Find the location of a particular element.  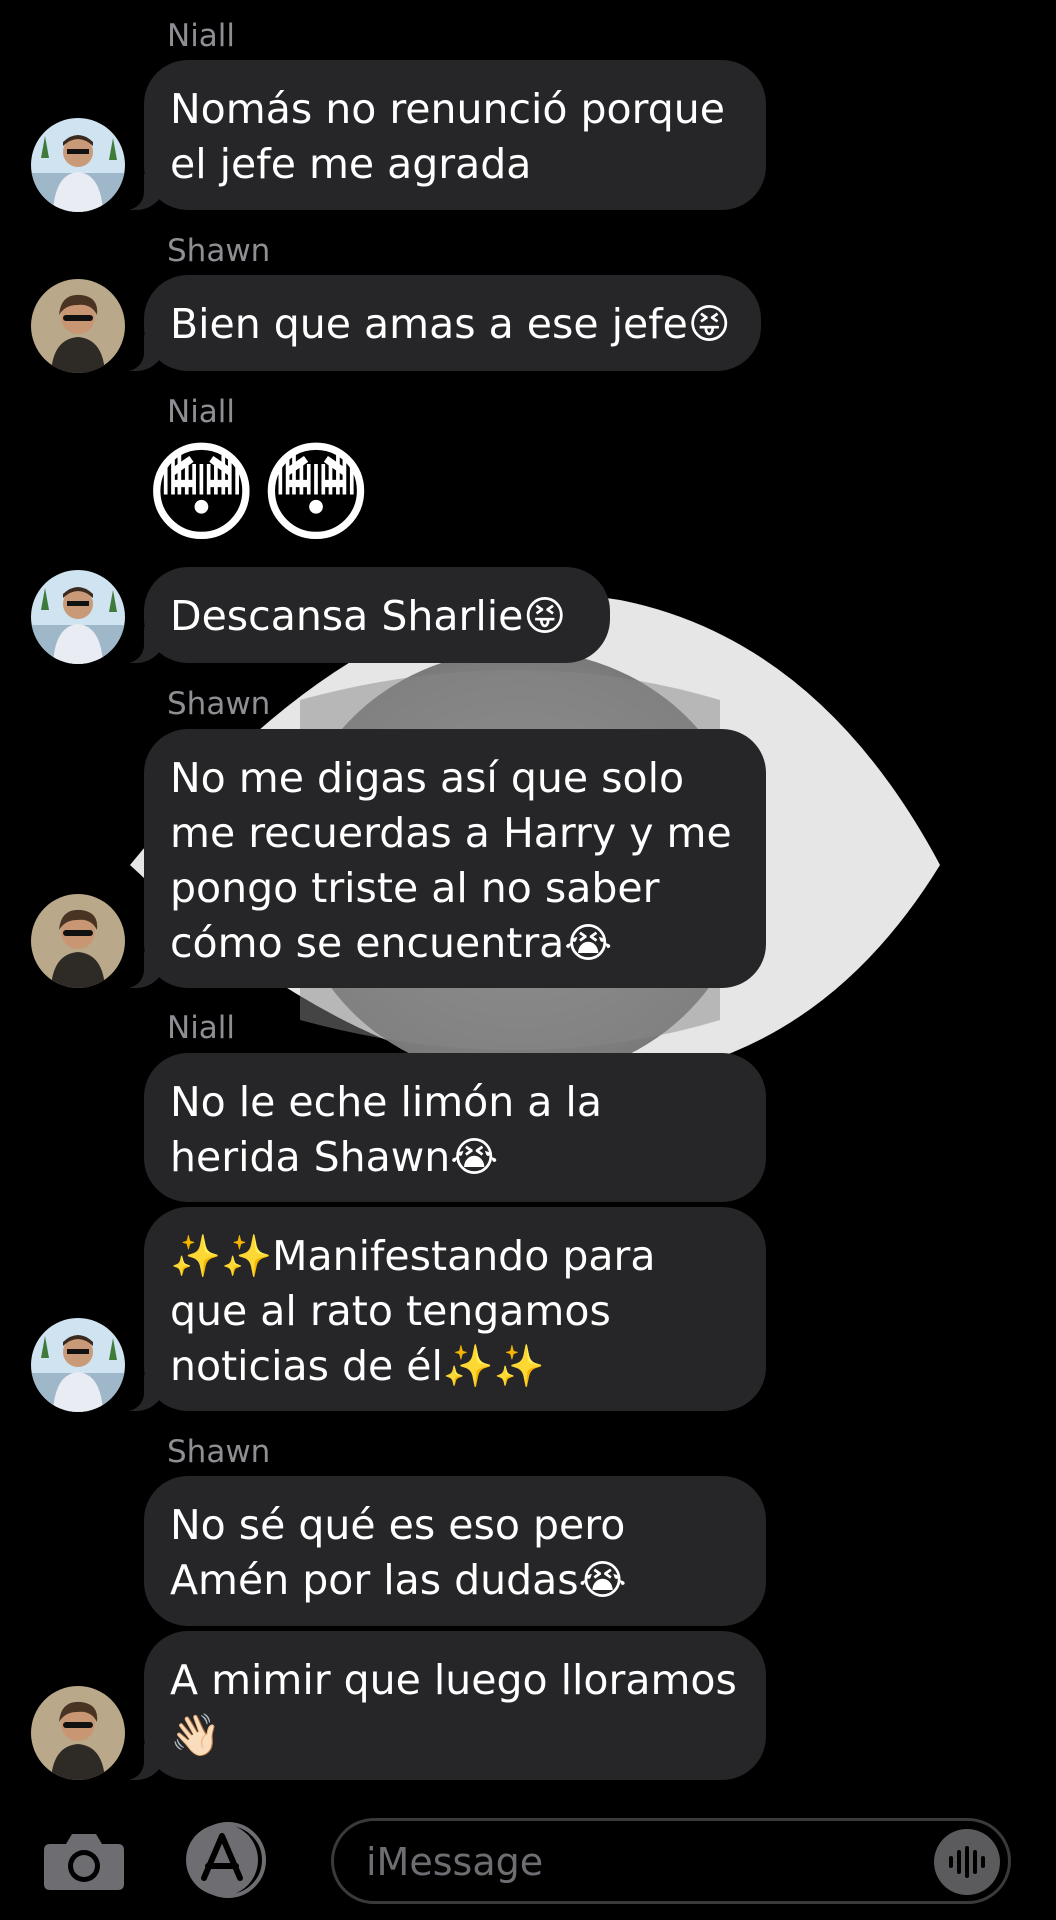

camera-icon is located at coordinates (84, 1862).